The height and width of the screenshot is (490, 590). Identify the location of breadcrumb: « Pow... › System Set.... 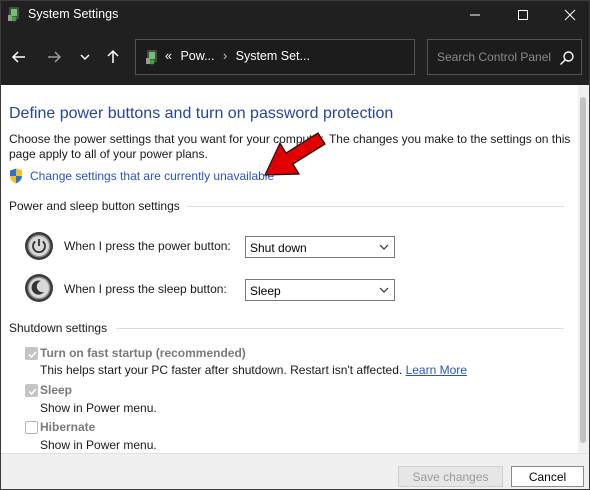
(237, 56).